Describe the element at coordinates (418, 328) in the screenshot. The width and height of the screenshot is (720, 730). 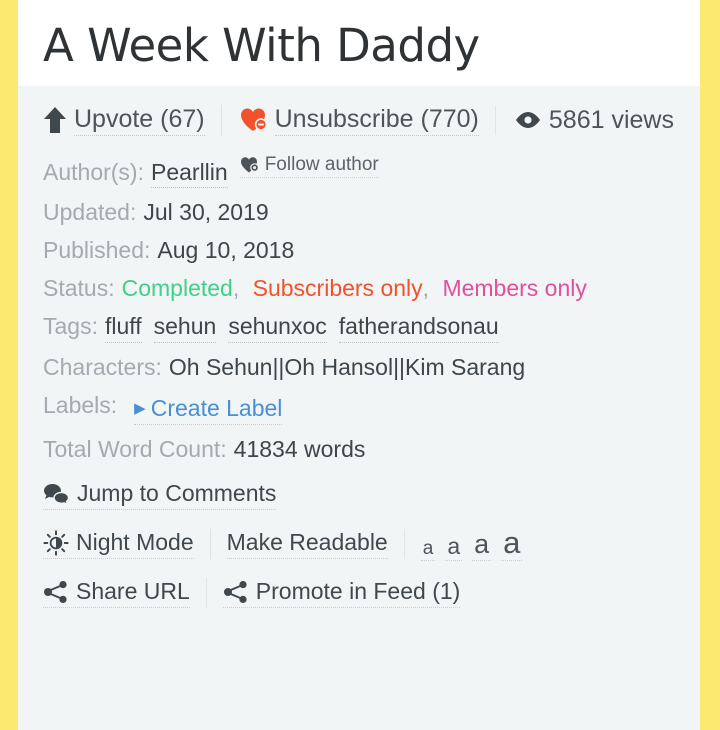
I see `tag-item: fatherandsonau` at that location.